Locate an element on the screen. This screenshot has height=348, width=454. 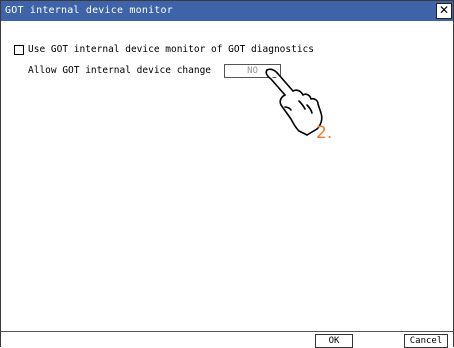
close-button: ✕ is located at coordinates (444, 11).